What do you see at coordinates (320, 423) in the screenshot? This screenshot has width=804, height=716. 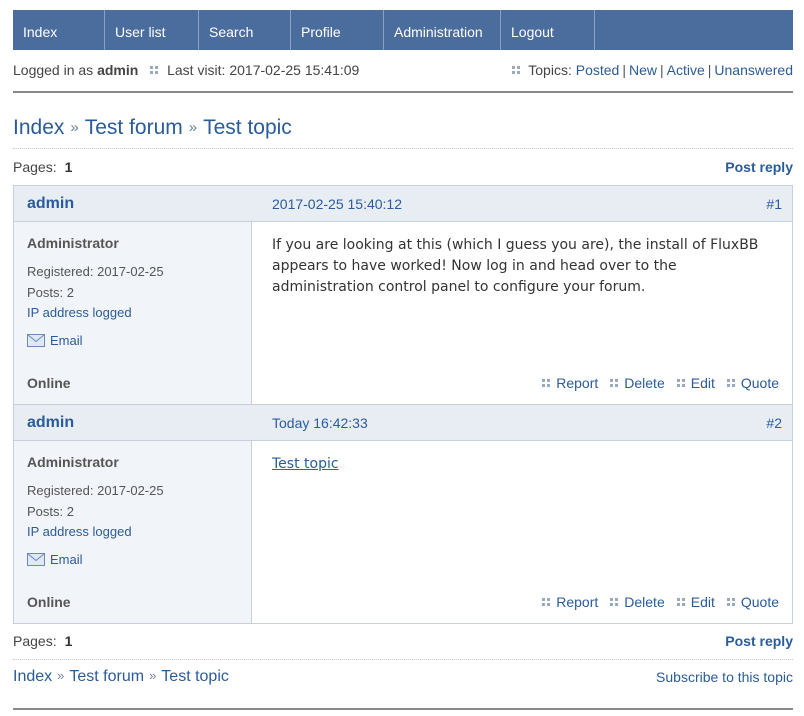 I see `post-date-link: Today 16:42:33` at bounding box center [320, 423].